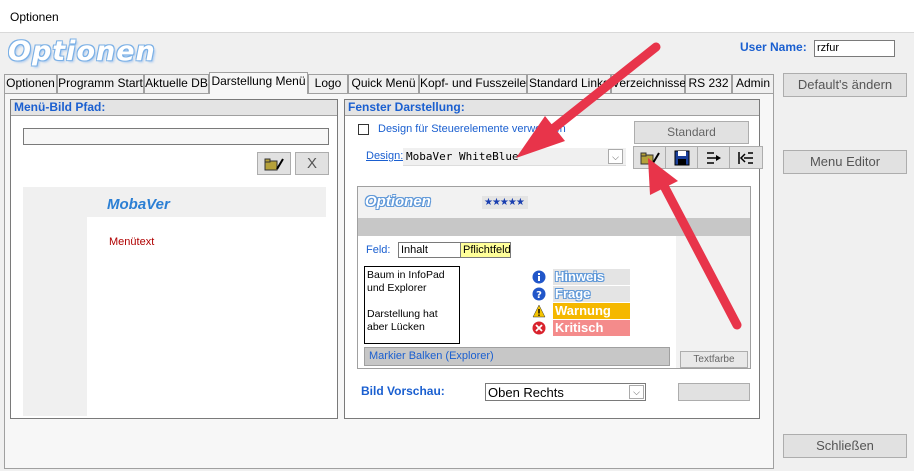 The height and width of the screenshot is (471, 914). Describe the element at coordinates (588, 100) in the screenshot. I see `annotation-arrow-design` at that location.